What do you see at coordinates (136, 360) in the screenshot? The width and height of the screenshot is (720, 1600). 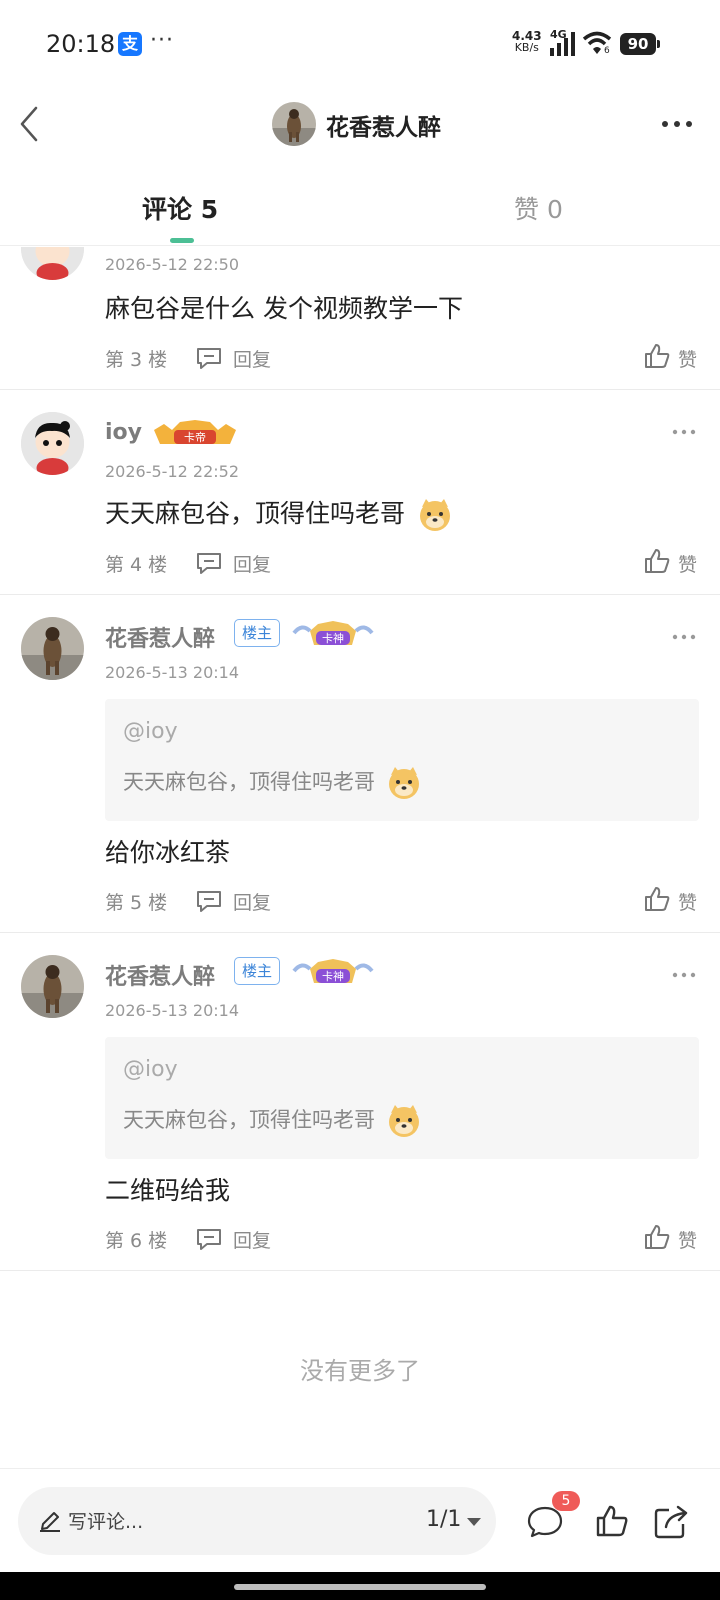 I see `floor-label: 第 3 楼` at bounding box center [136, 360].